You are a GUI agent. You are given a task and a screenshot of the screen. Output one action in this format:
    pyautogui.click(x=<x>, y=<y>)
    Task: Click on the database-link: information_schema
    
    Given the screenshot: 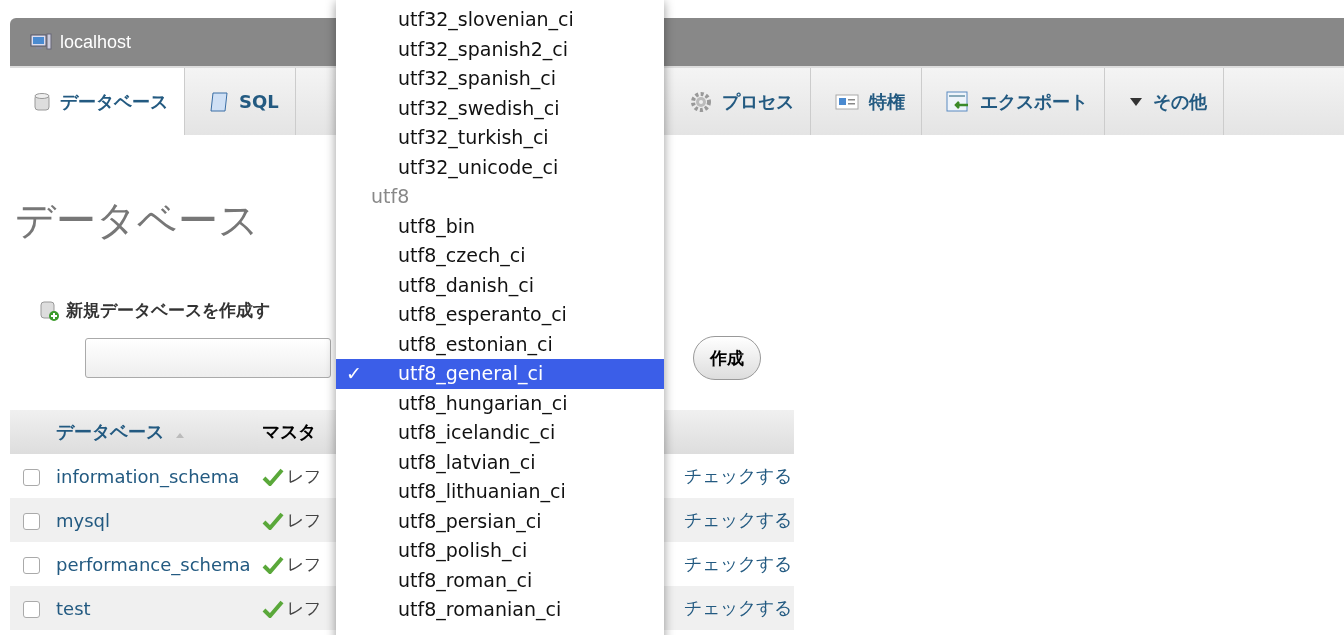 What is the action you would take?
    pyautogui.click(x=148, y=476)
    